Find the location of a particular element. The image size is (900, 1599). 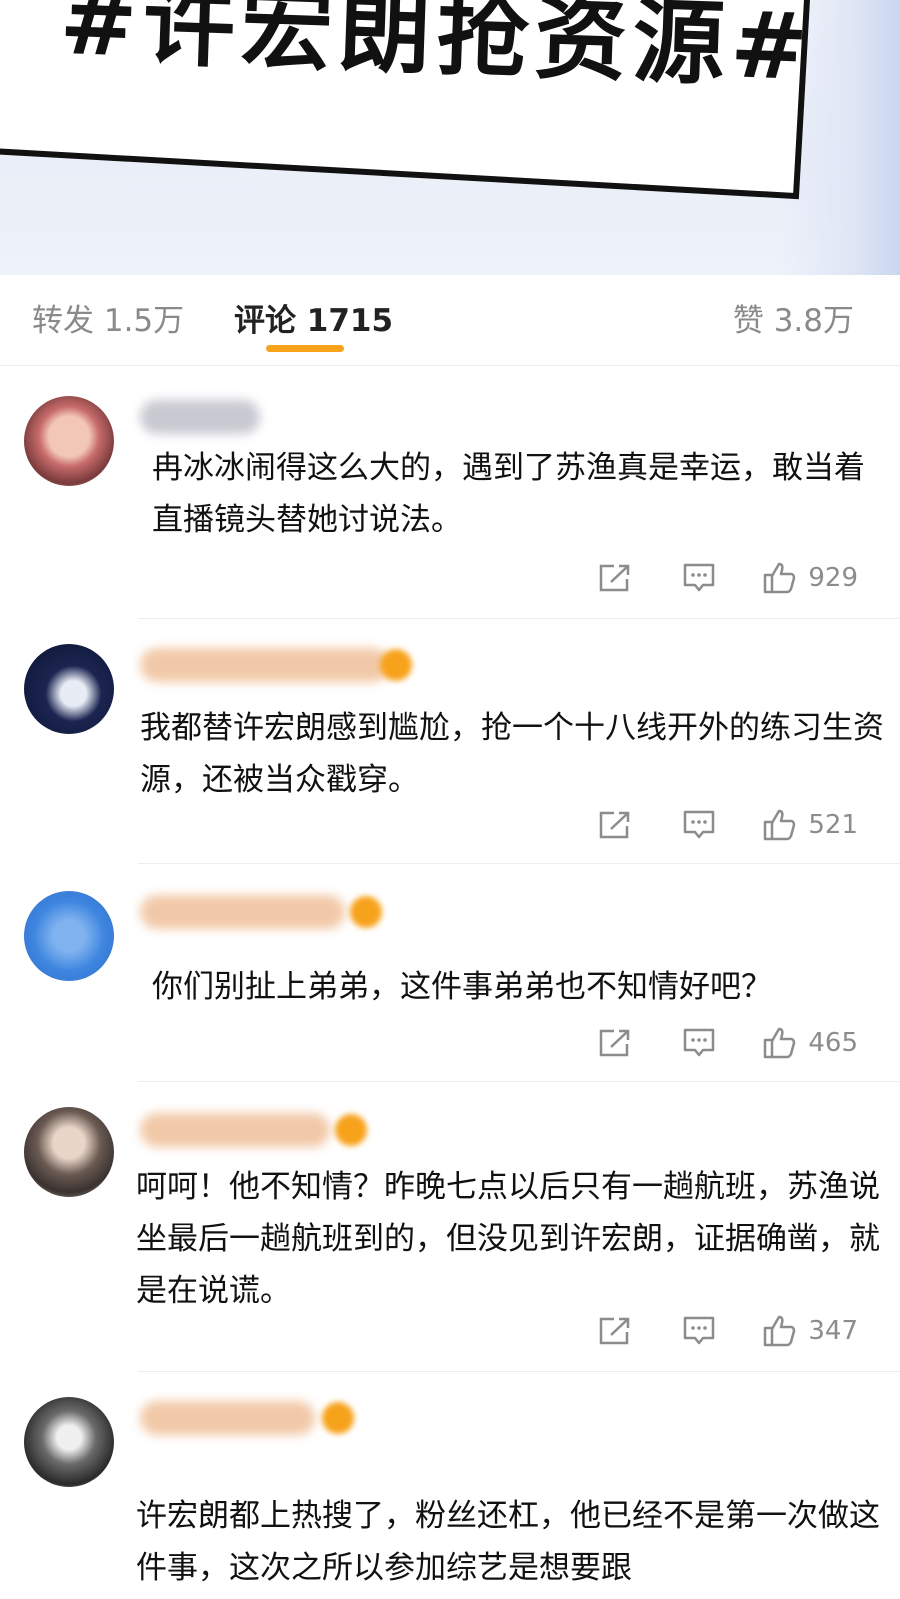

comment-text: 你们别扯上弟弟，这件事弟弟也不知情好吧？ is located at coordinates (462, 987).